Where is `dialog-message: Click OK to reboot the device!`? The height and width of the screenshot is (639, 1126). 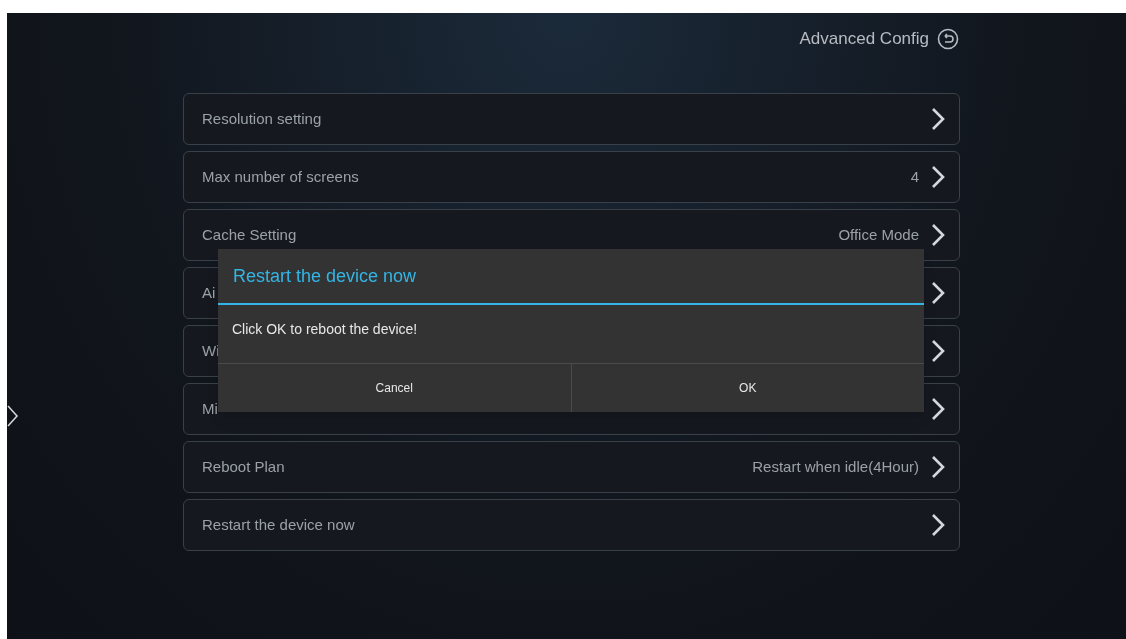 dialog-message: Click OK to reboot the device! is located at coordinates (325, 329).